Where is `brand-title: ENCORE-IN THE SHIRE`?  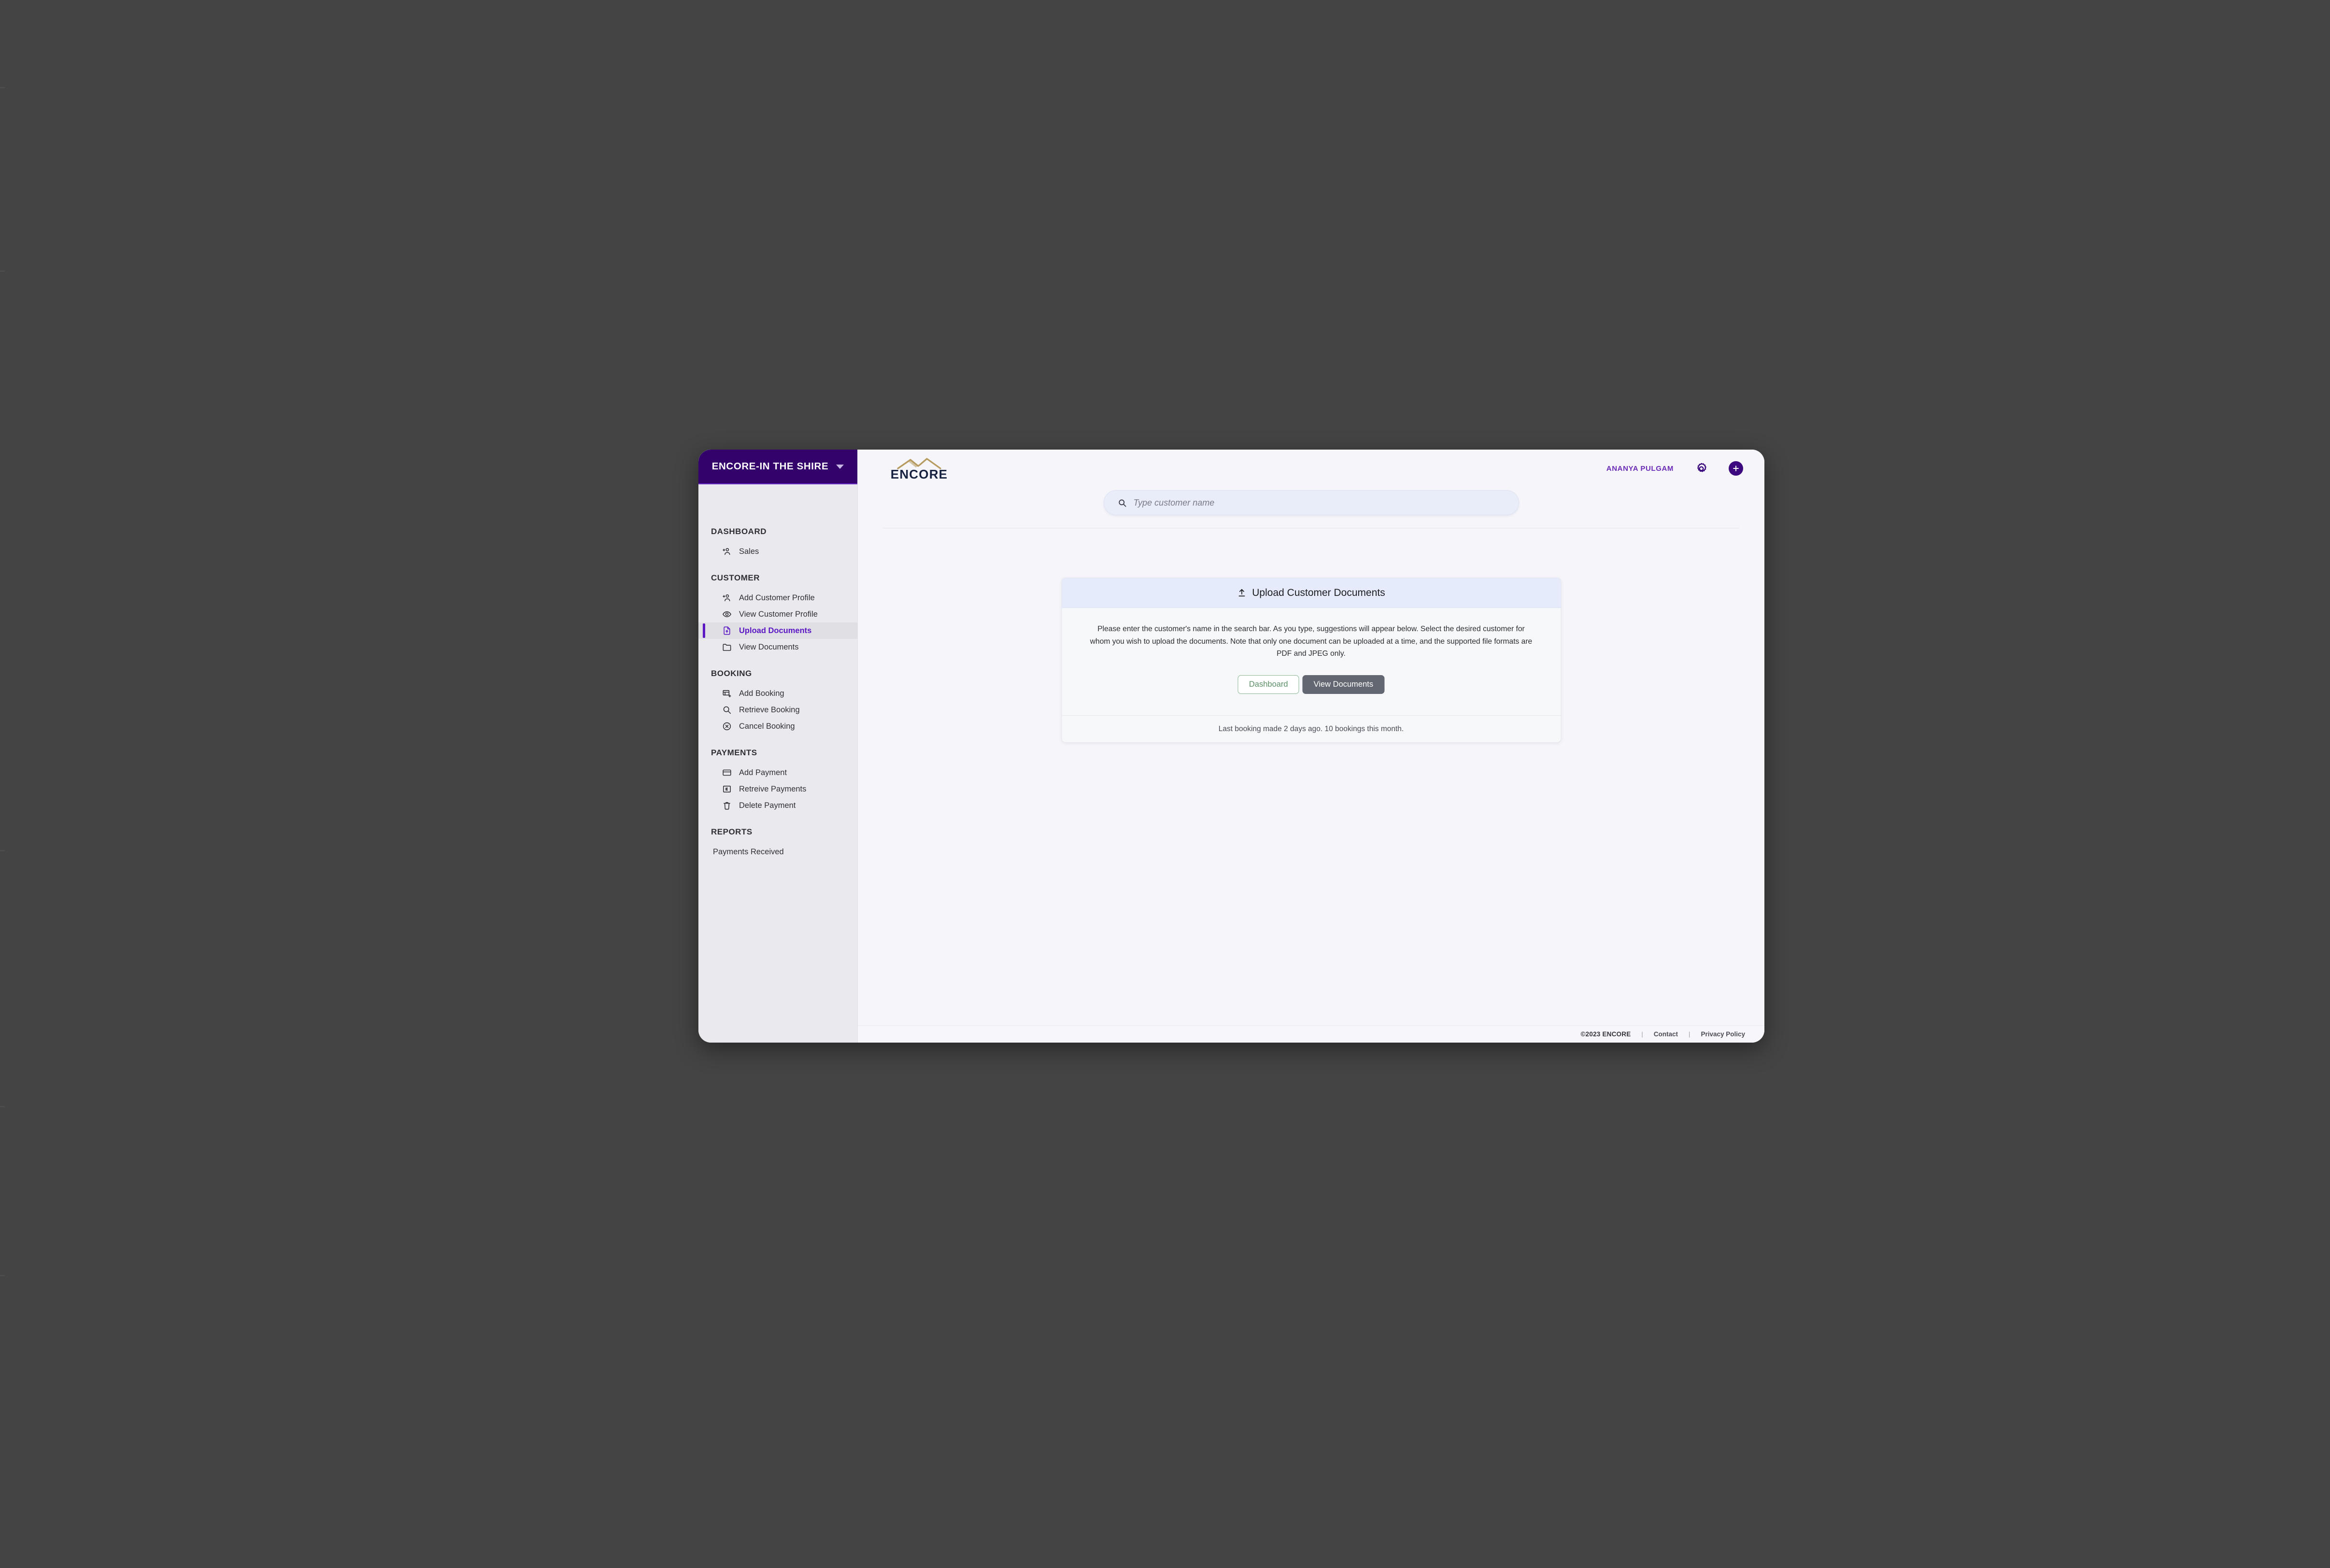
brand-title: ENCORE-IN THE SHIRE is located at coordinates (770, 466).